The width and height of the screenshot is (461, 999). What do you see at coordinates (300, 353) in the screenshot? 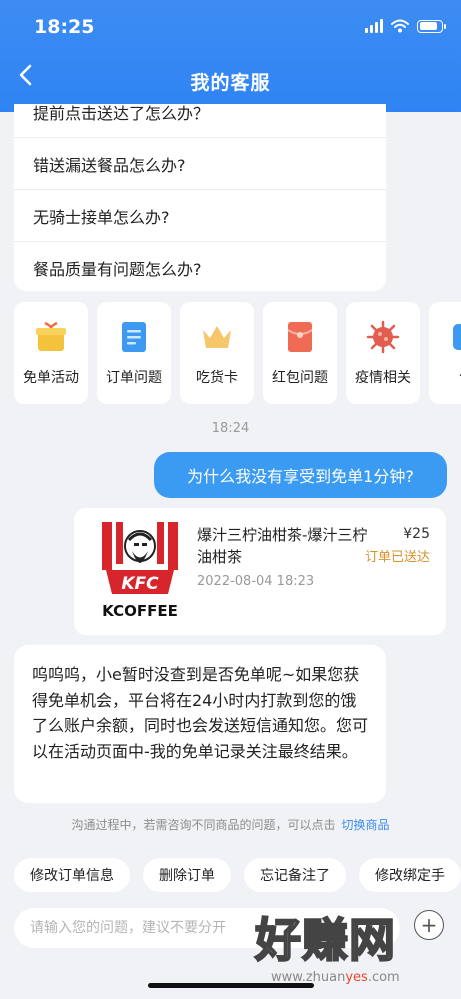
I see `shortcut-red-envelope: 红包问题` at bounding box center [300, 353].